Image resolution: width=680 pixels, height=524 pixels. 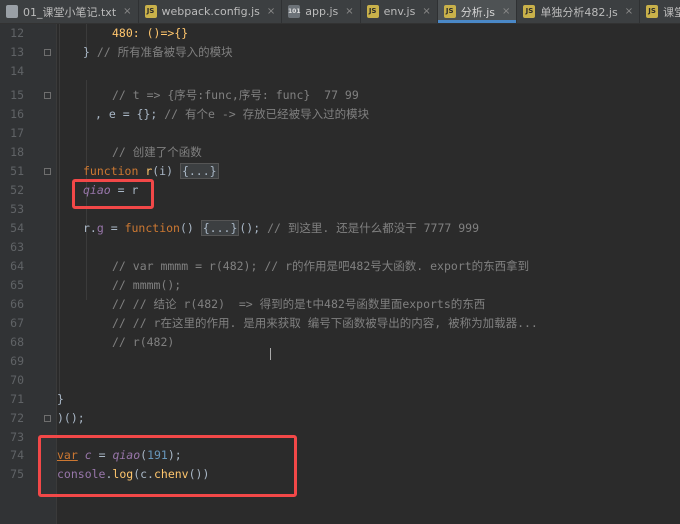 I want to click on line-number: 65, so click(x=17, y=285).